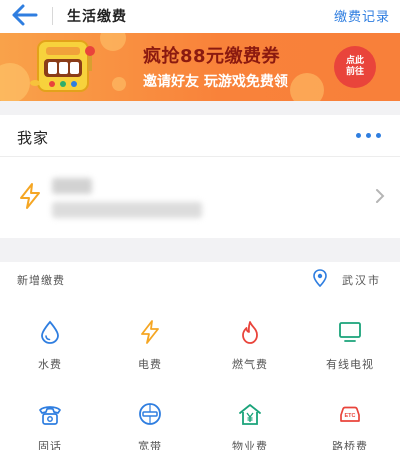 This screenshot has height=450, width=400. I want to click on flame-icon, so click(250, 332).